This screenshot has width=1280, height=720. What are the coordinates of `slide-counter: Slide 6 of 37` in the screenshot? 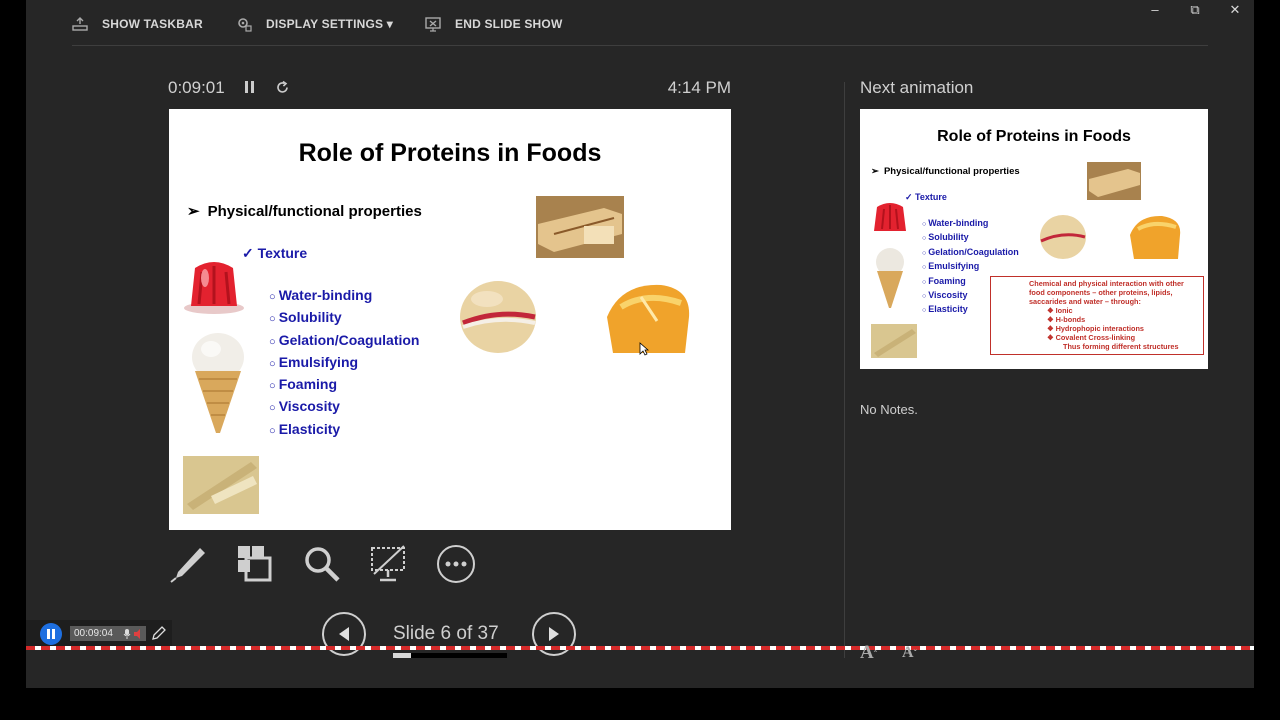 It's located at (446, 634).